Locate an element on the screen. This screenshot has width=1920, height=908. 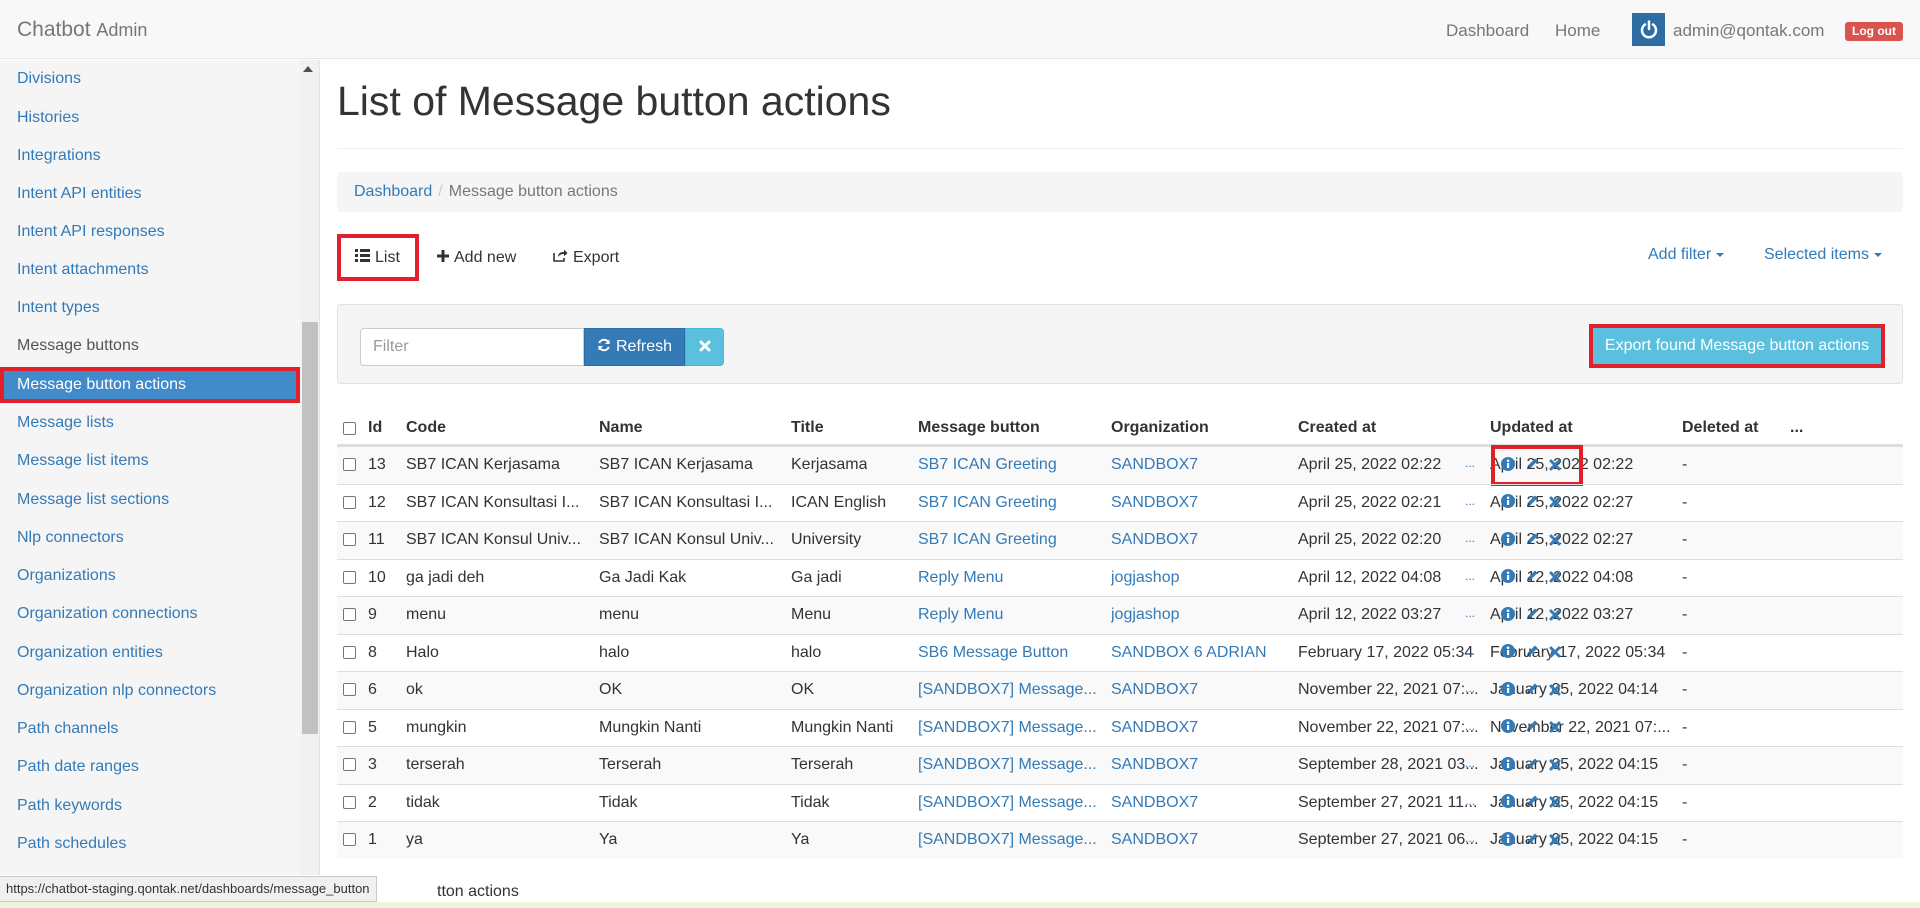
header-created-at: Created at is located at coordinates (1337, 428).